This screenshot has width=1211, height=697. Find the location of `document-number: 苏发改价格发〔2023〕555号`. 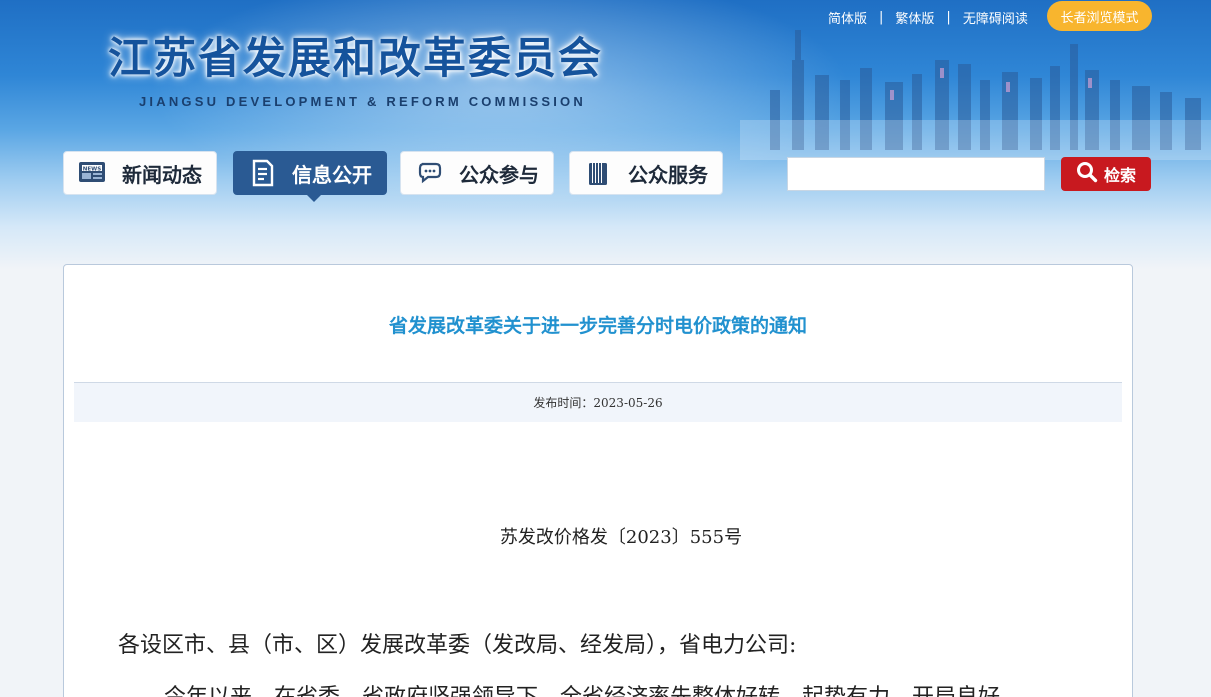

document-number: 苏发改价格发〔2023〕555号 is located at coordinates (621, 537).